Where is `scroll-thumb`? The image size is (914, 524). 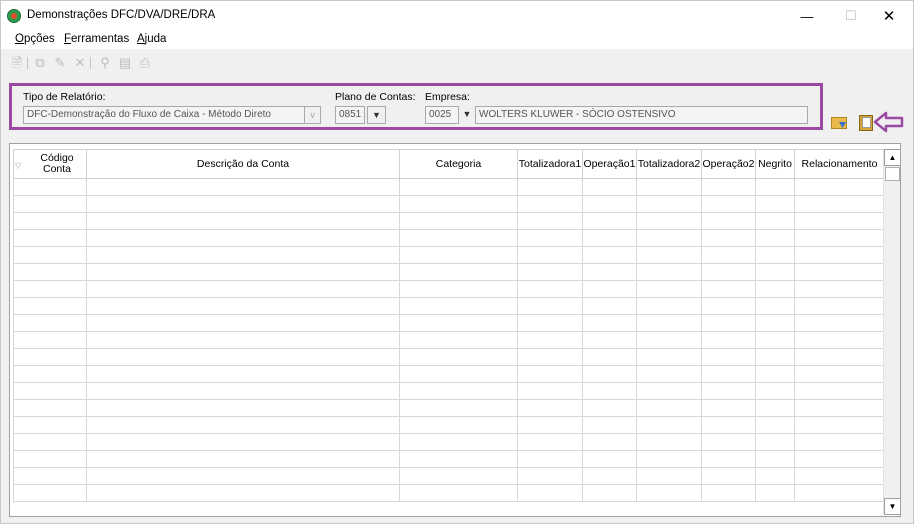 scroll-thumb is located at coordinates (892, 174).